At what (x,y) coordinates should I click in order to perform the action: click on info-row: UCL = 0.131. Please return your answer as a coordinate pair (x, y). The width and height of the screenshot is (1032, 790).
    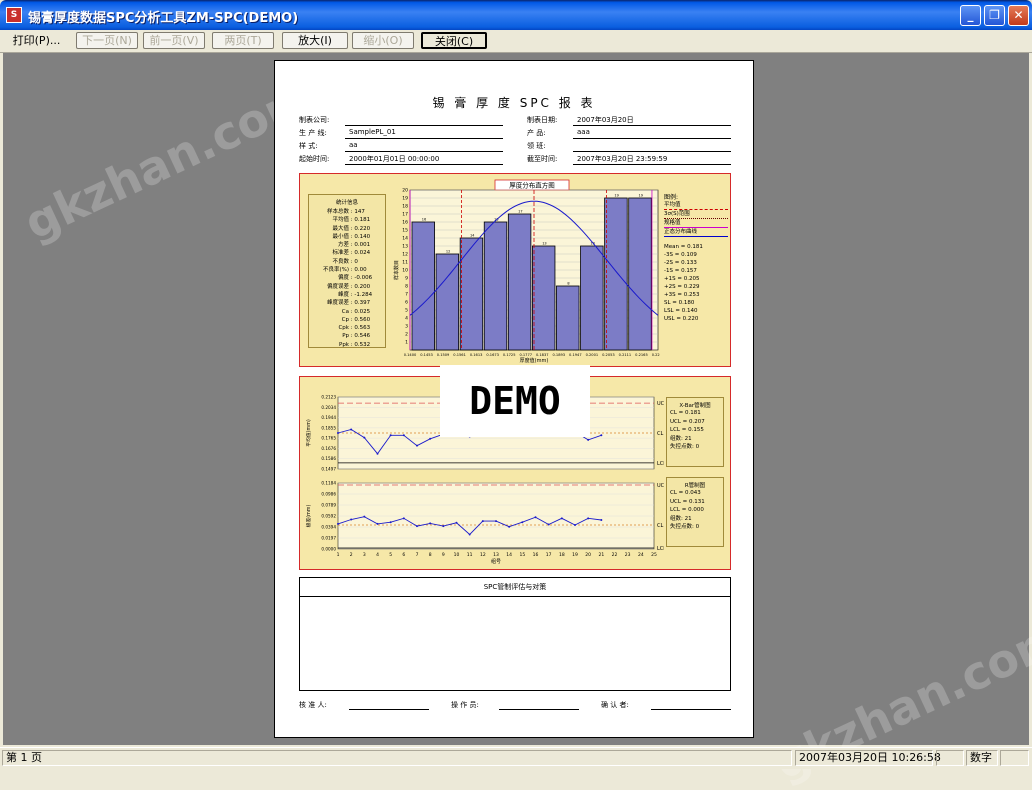
    Looking at the image, I should click on (687, 501).